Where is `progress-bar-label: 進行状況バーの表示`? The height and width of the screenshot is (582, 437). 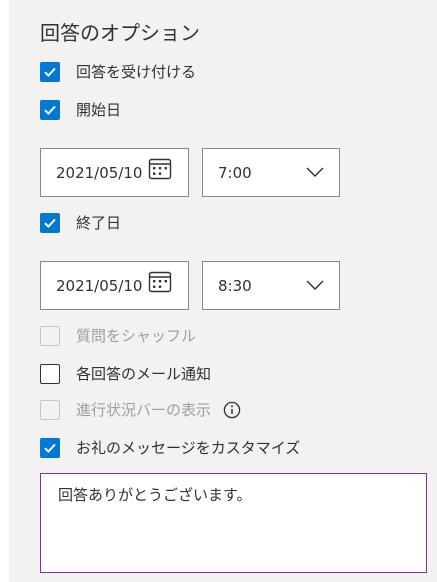 progress-bar-label: 進行状況バーの表示 is located at coordinates (144, 410).